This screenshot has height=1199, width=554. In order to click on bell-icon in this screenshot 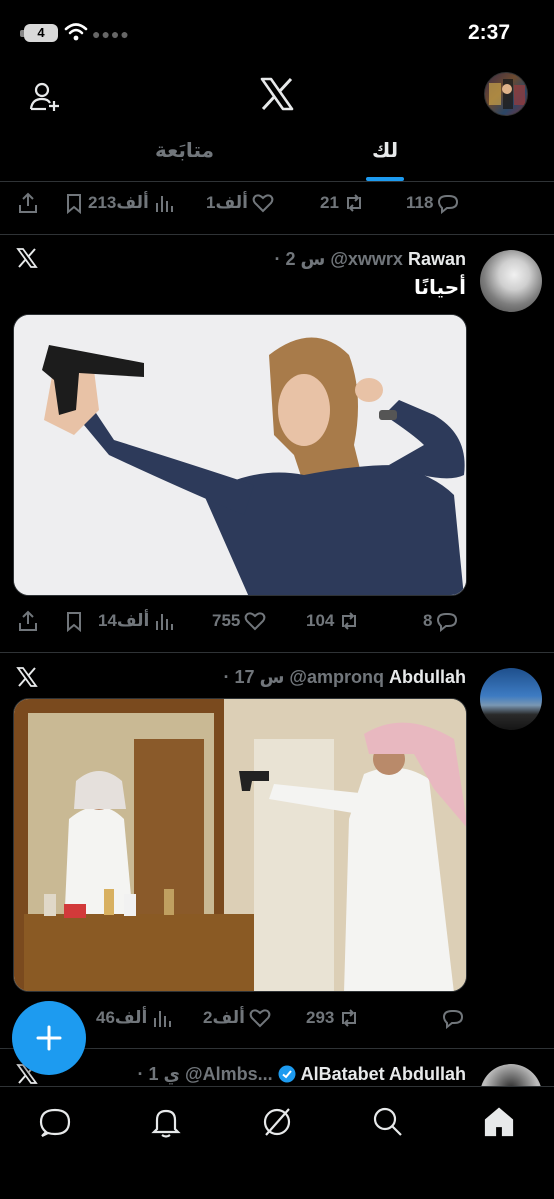, I will do `click(166, 1123)`.